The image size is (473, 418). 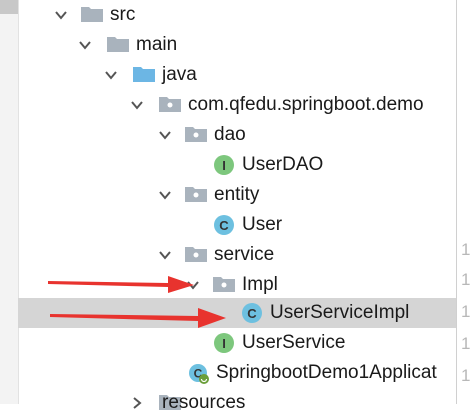 I want to click on tree-label-src: src, so click(x=123, y=14).